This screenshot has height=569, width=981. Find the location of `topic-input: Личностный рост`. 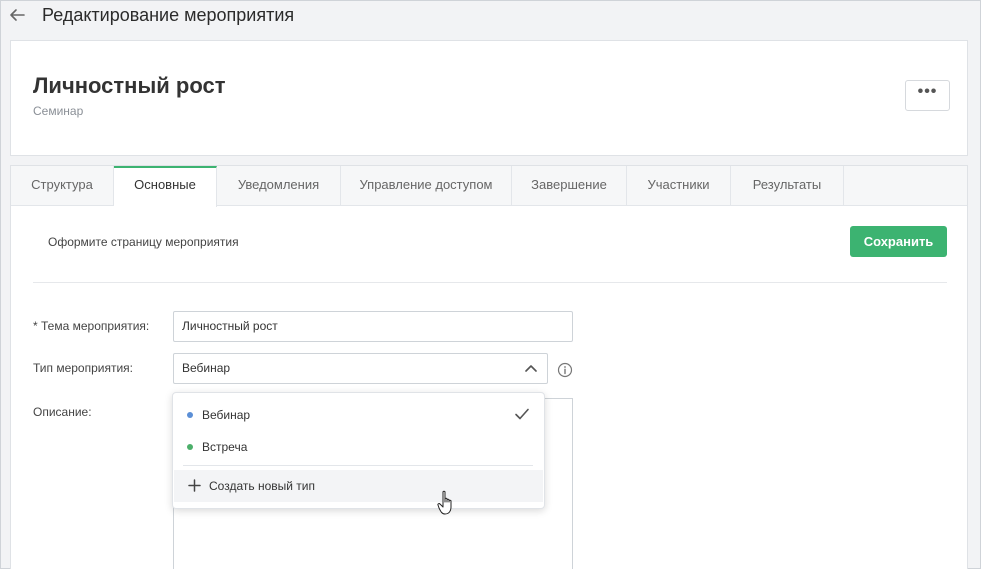

topic-input: Личностный рост is located at coordinates (373, 326).